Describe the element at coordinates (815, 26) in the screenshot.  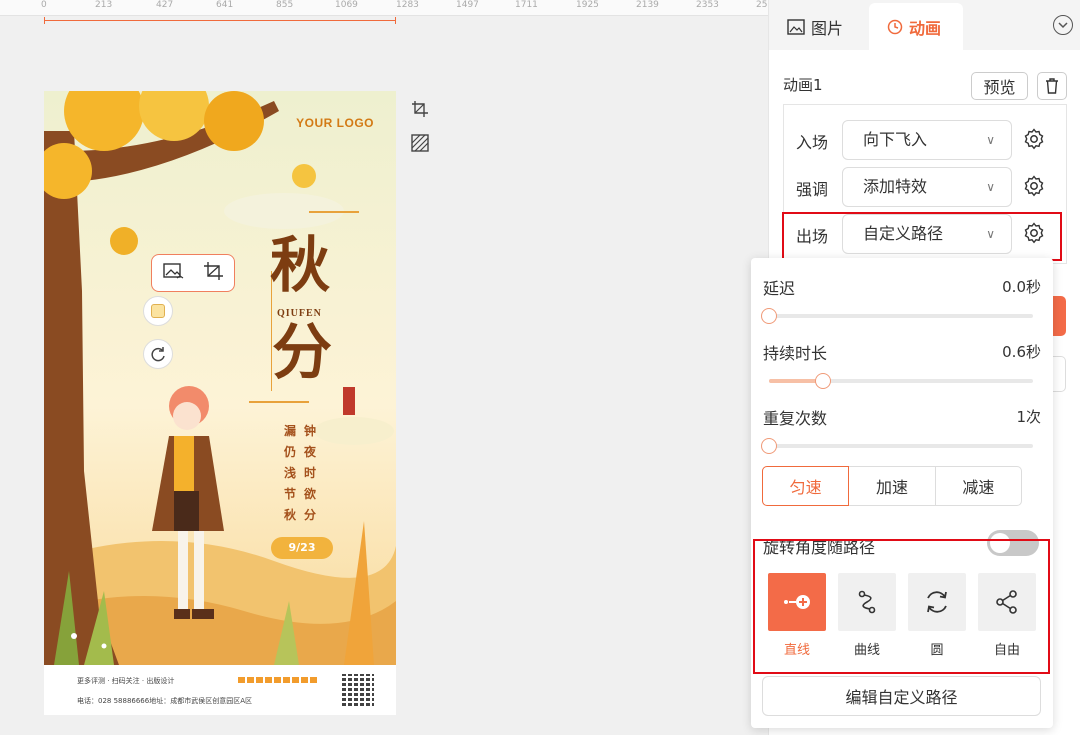
I see `tab-image: 图片` at that location.